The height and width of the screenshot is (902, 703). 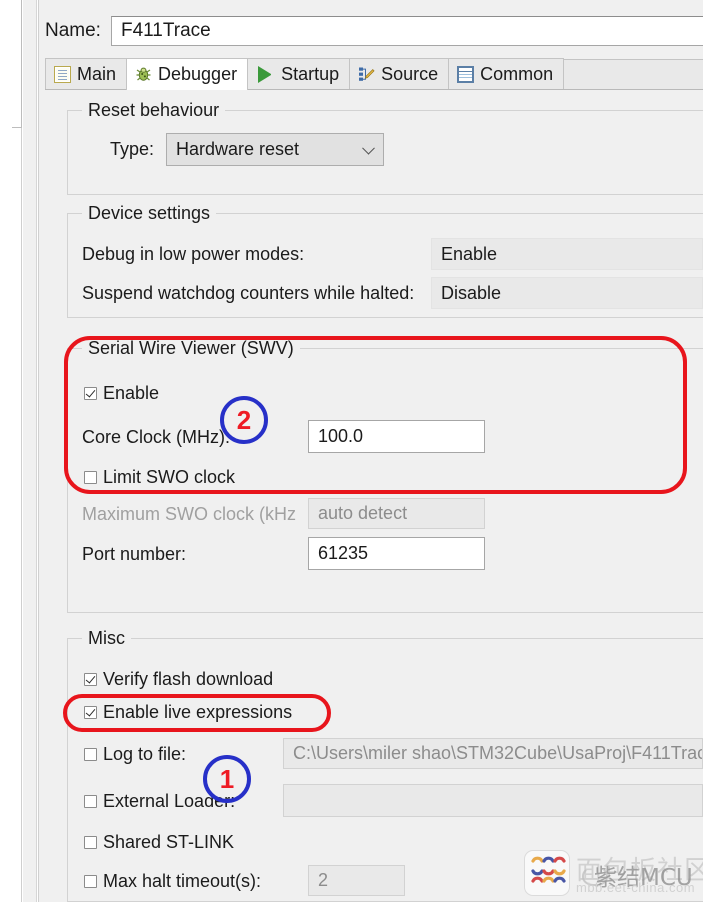 What do you see at coordinates (567, 293) in the screenshot?
I see `watchdog-combo: Disable` at bounding box center [567, 293].